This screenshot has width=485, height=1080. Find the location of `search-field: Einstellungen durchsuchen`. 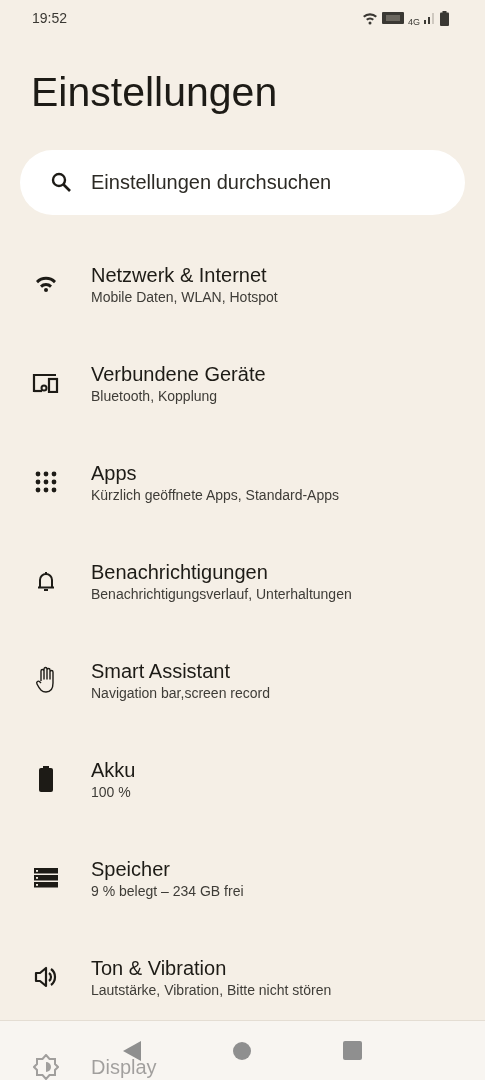

search-field: Einstellungen durchsuchen is located at coordinates (242, 182).